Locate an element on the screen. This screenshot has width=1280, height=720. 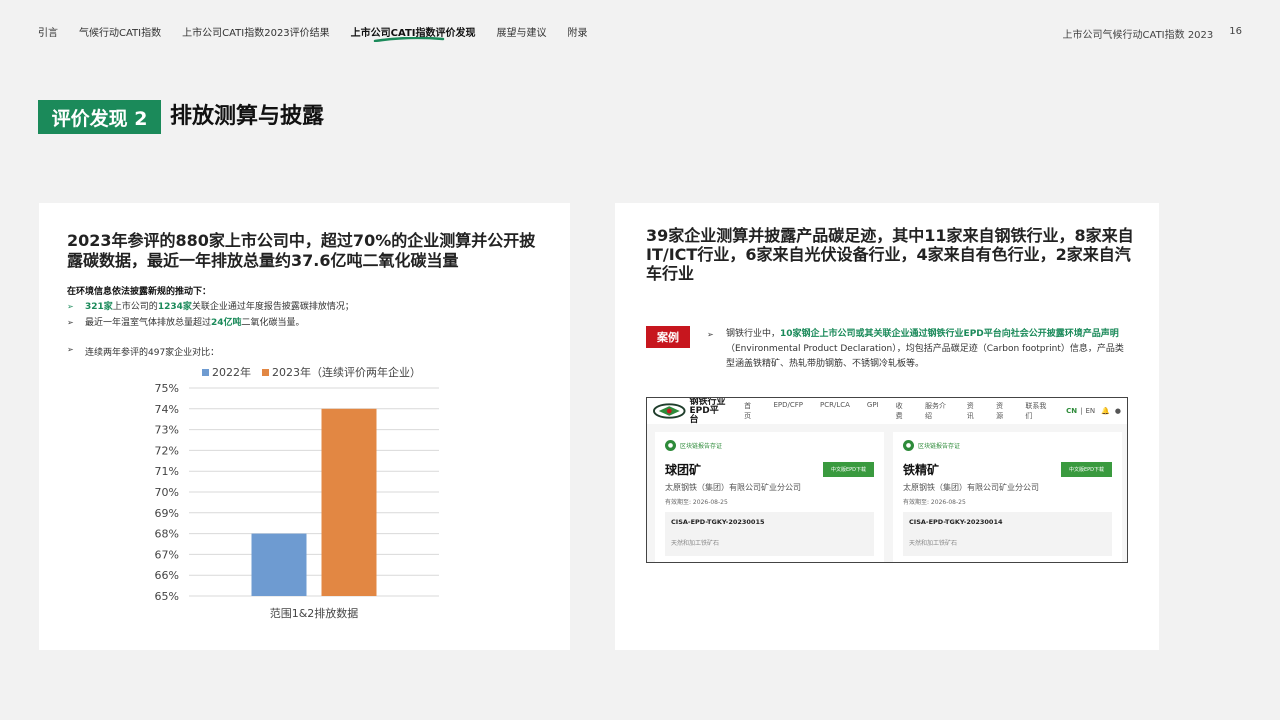
header-right: 上市公司气候行动CATI指数 2023 16 is located at coordinates (1152, 33).